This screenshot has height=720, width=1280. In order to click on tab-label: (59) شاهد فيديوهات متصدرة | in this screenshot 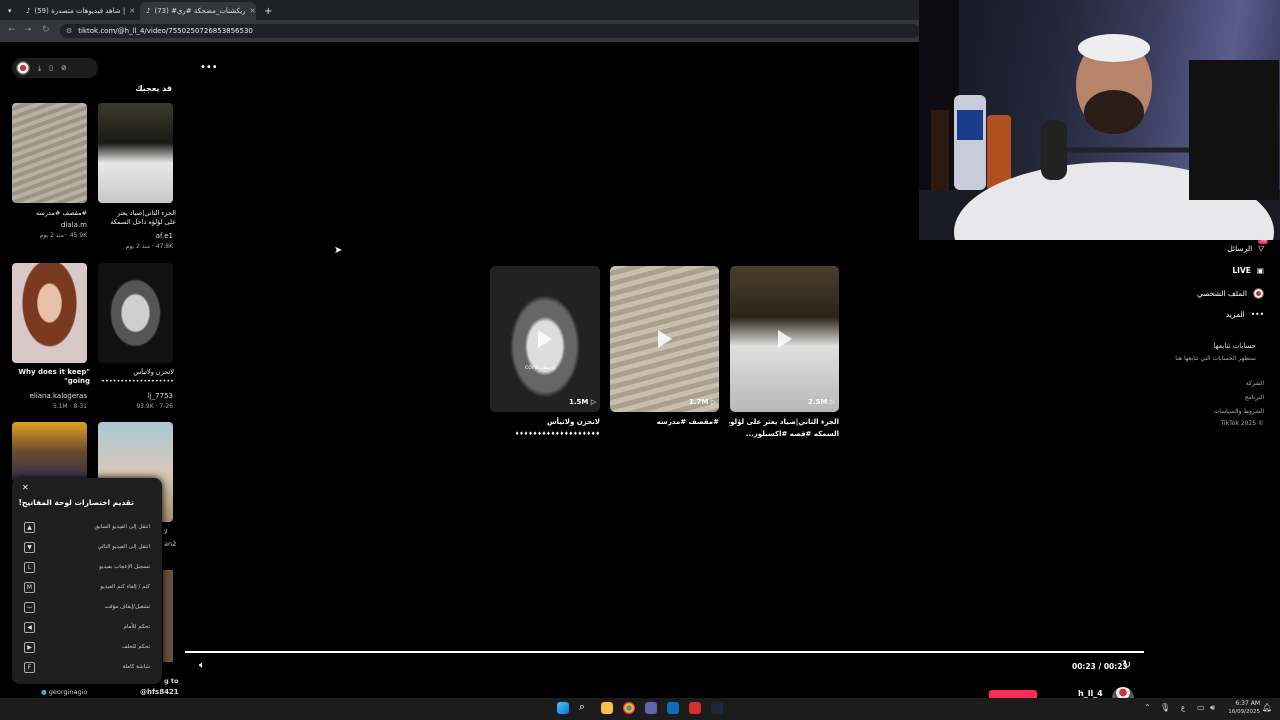, I will do `click(80, 11)`.